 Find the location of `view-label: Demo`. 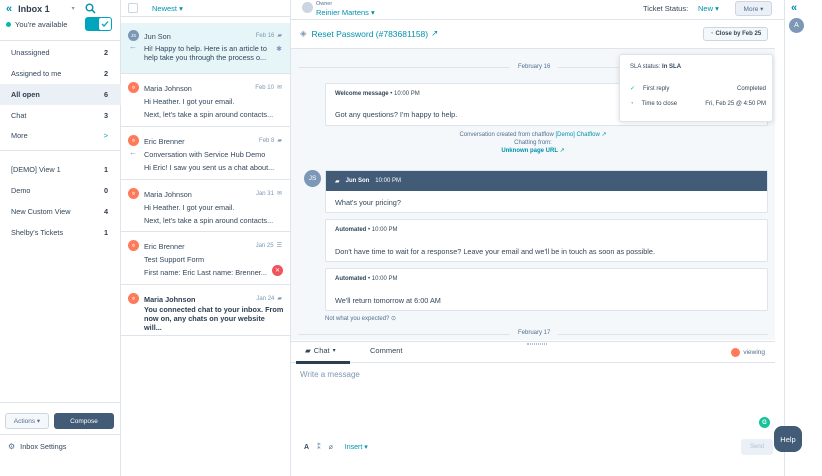

view-label: Demo is located at coordinates (21, 190).